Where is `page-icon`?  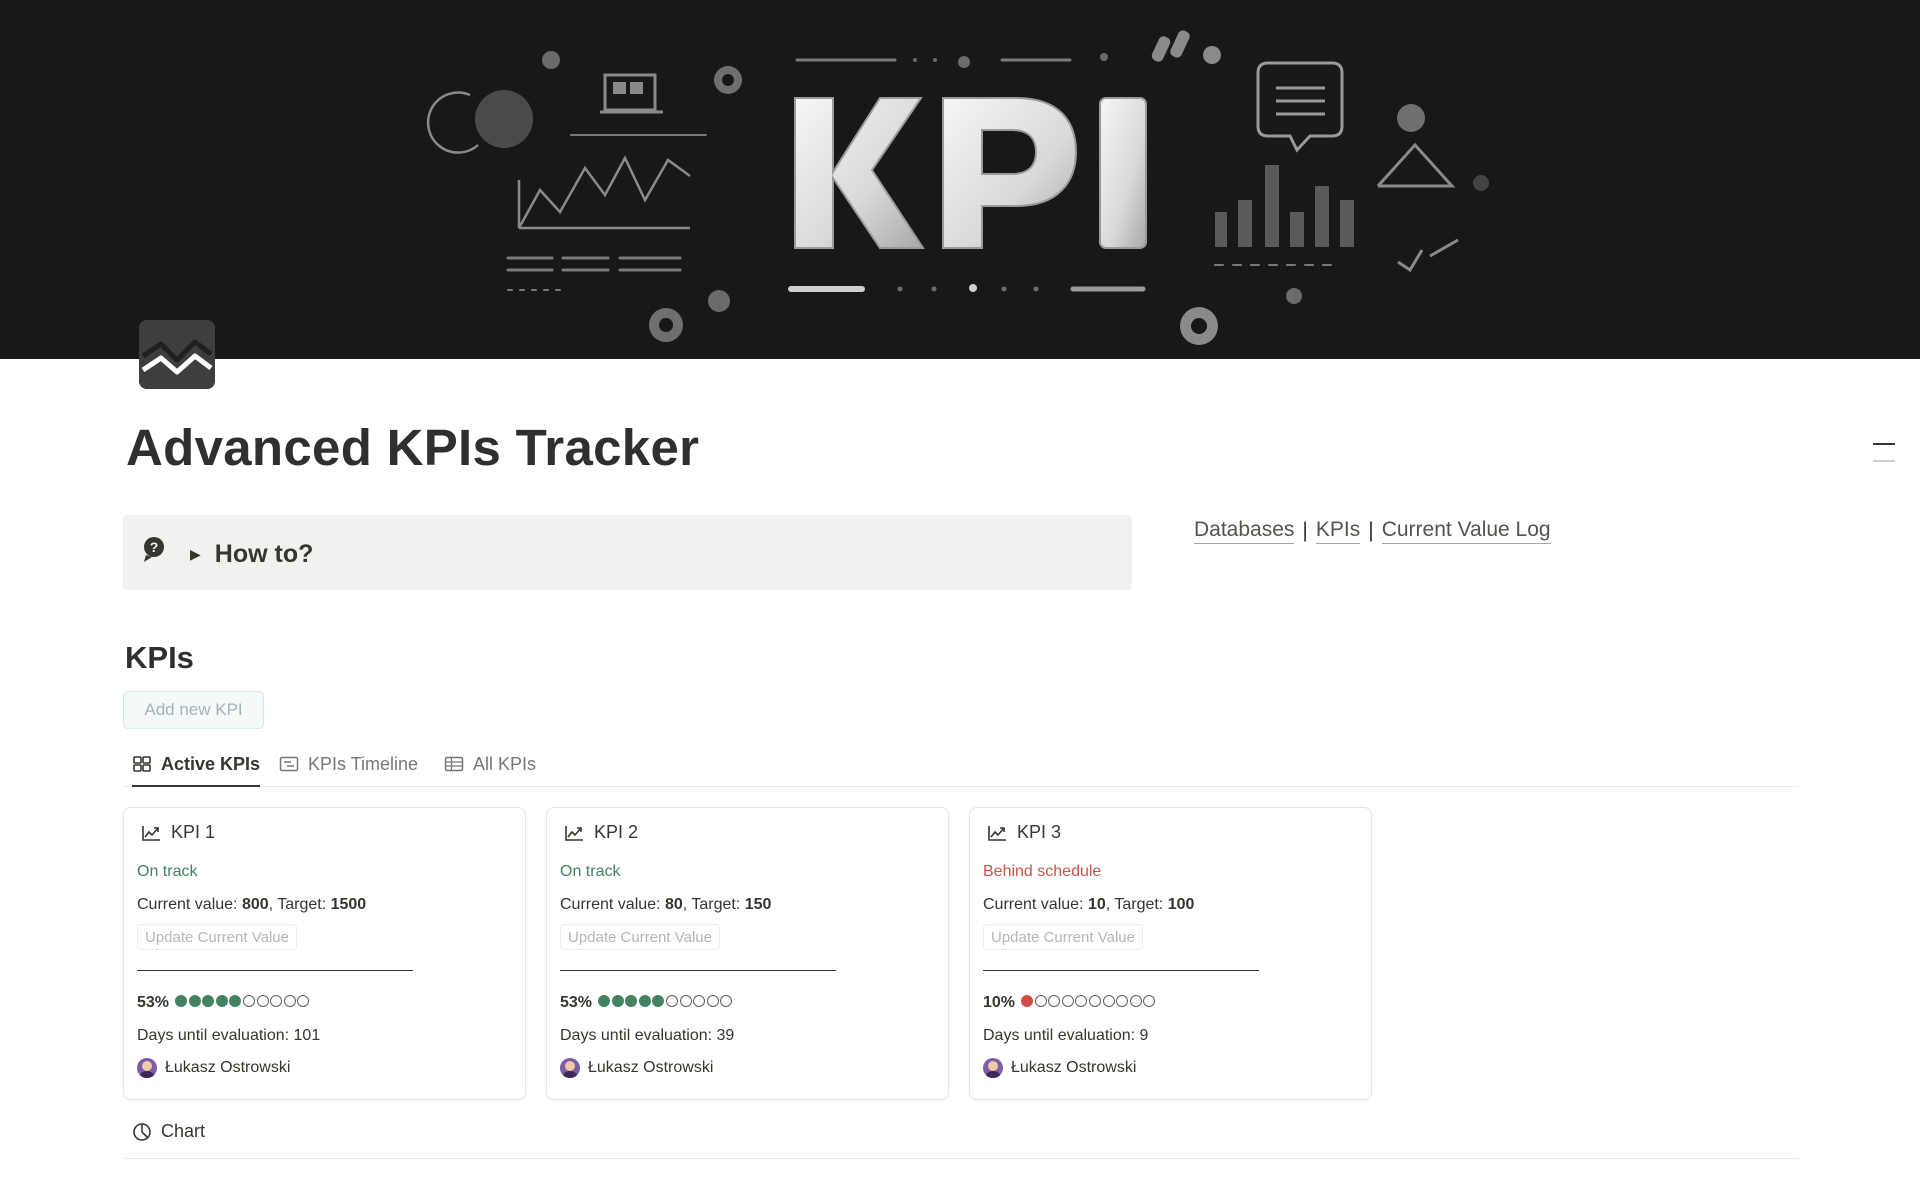 page-icon is located at coordinates (177, 354).